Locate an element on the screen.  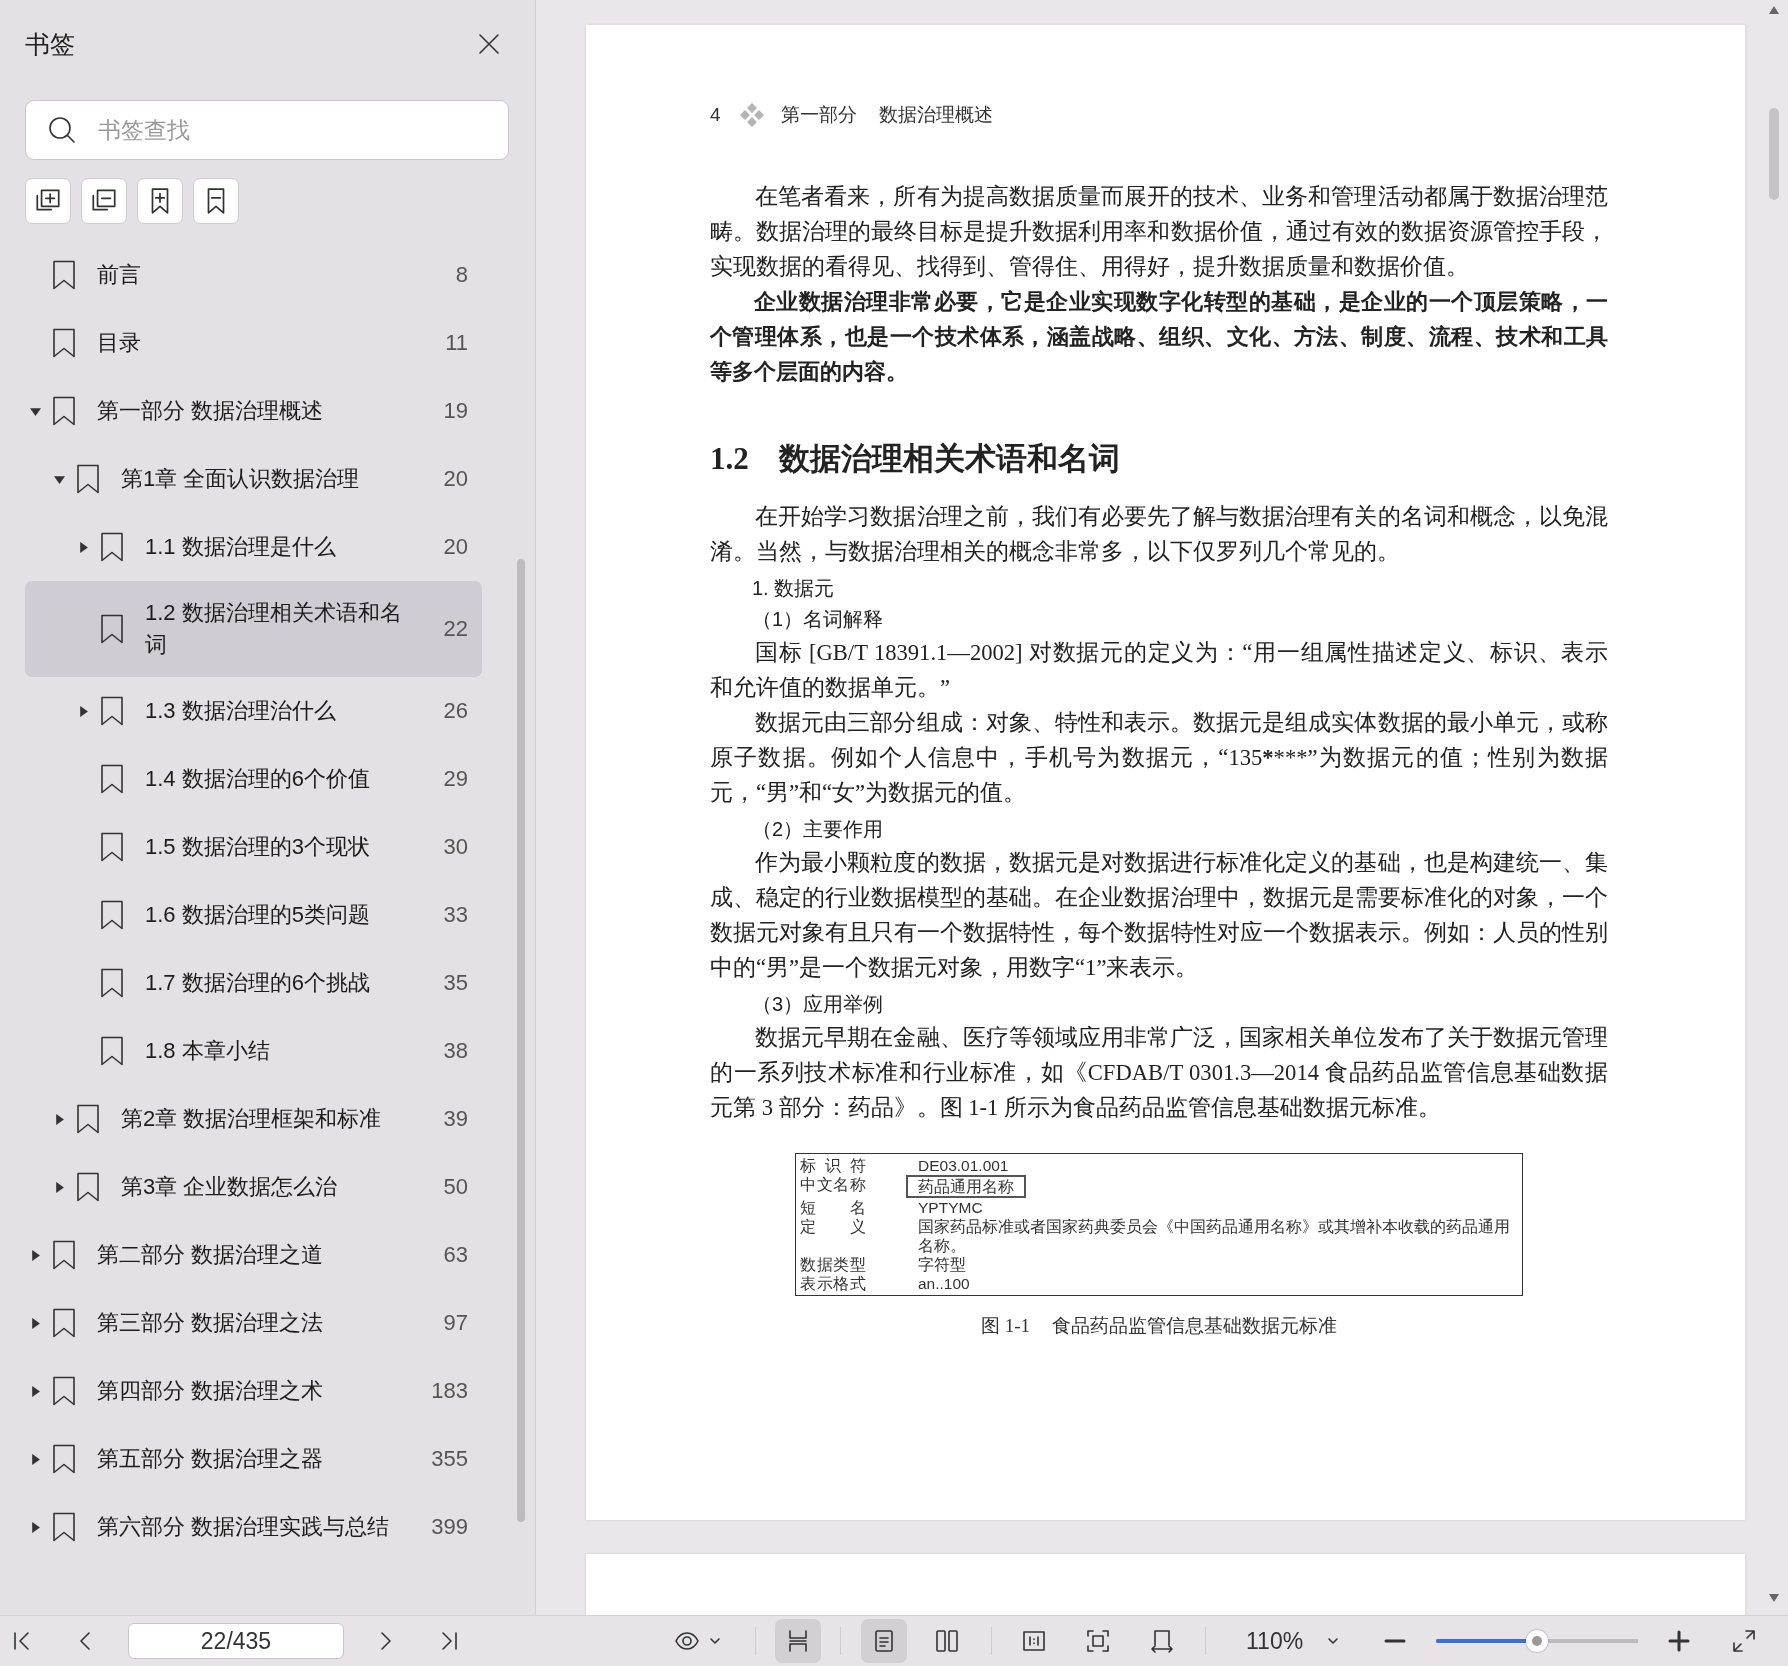
page-number: 38 is located at coordinates (455, 1051).